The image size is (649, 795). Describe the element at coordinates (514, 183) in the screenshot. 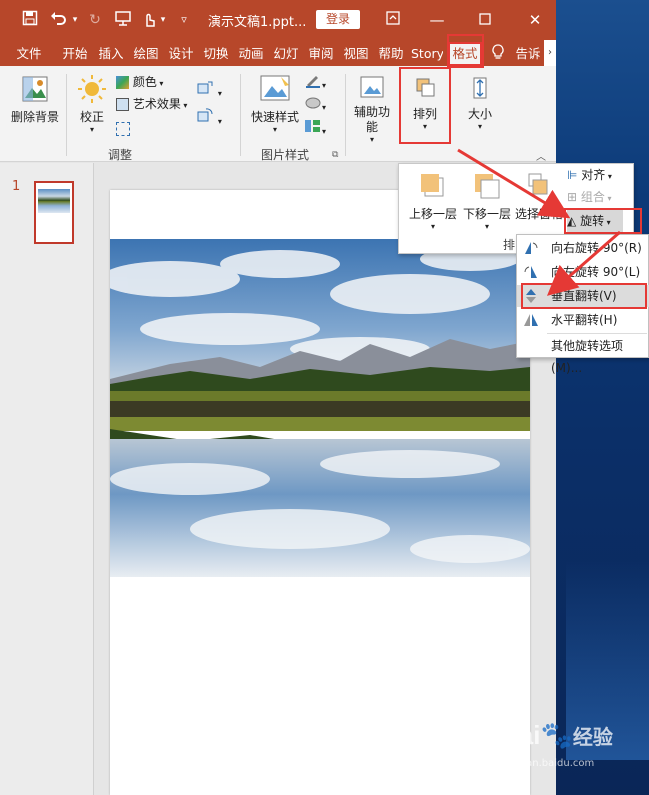

I see `arrow-to-rotate` at that location.